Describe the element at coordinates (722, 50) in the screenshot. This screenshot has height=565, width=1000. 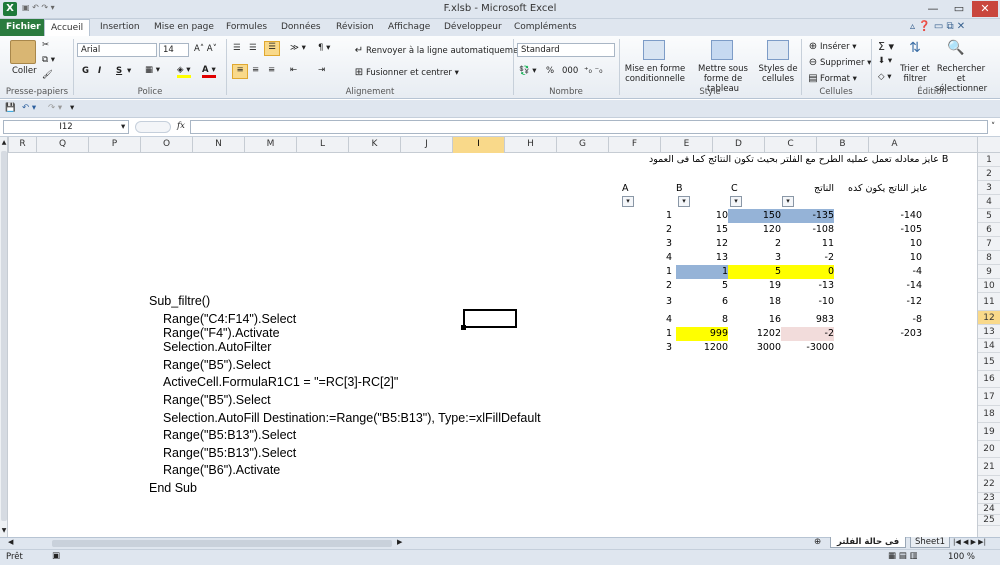
I see `format-table-icon` at that location.